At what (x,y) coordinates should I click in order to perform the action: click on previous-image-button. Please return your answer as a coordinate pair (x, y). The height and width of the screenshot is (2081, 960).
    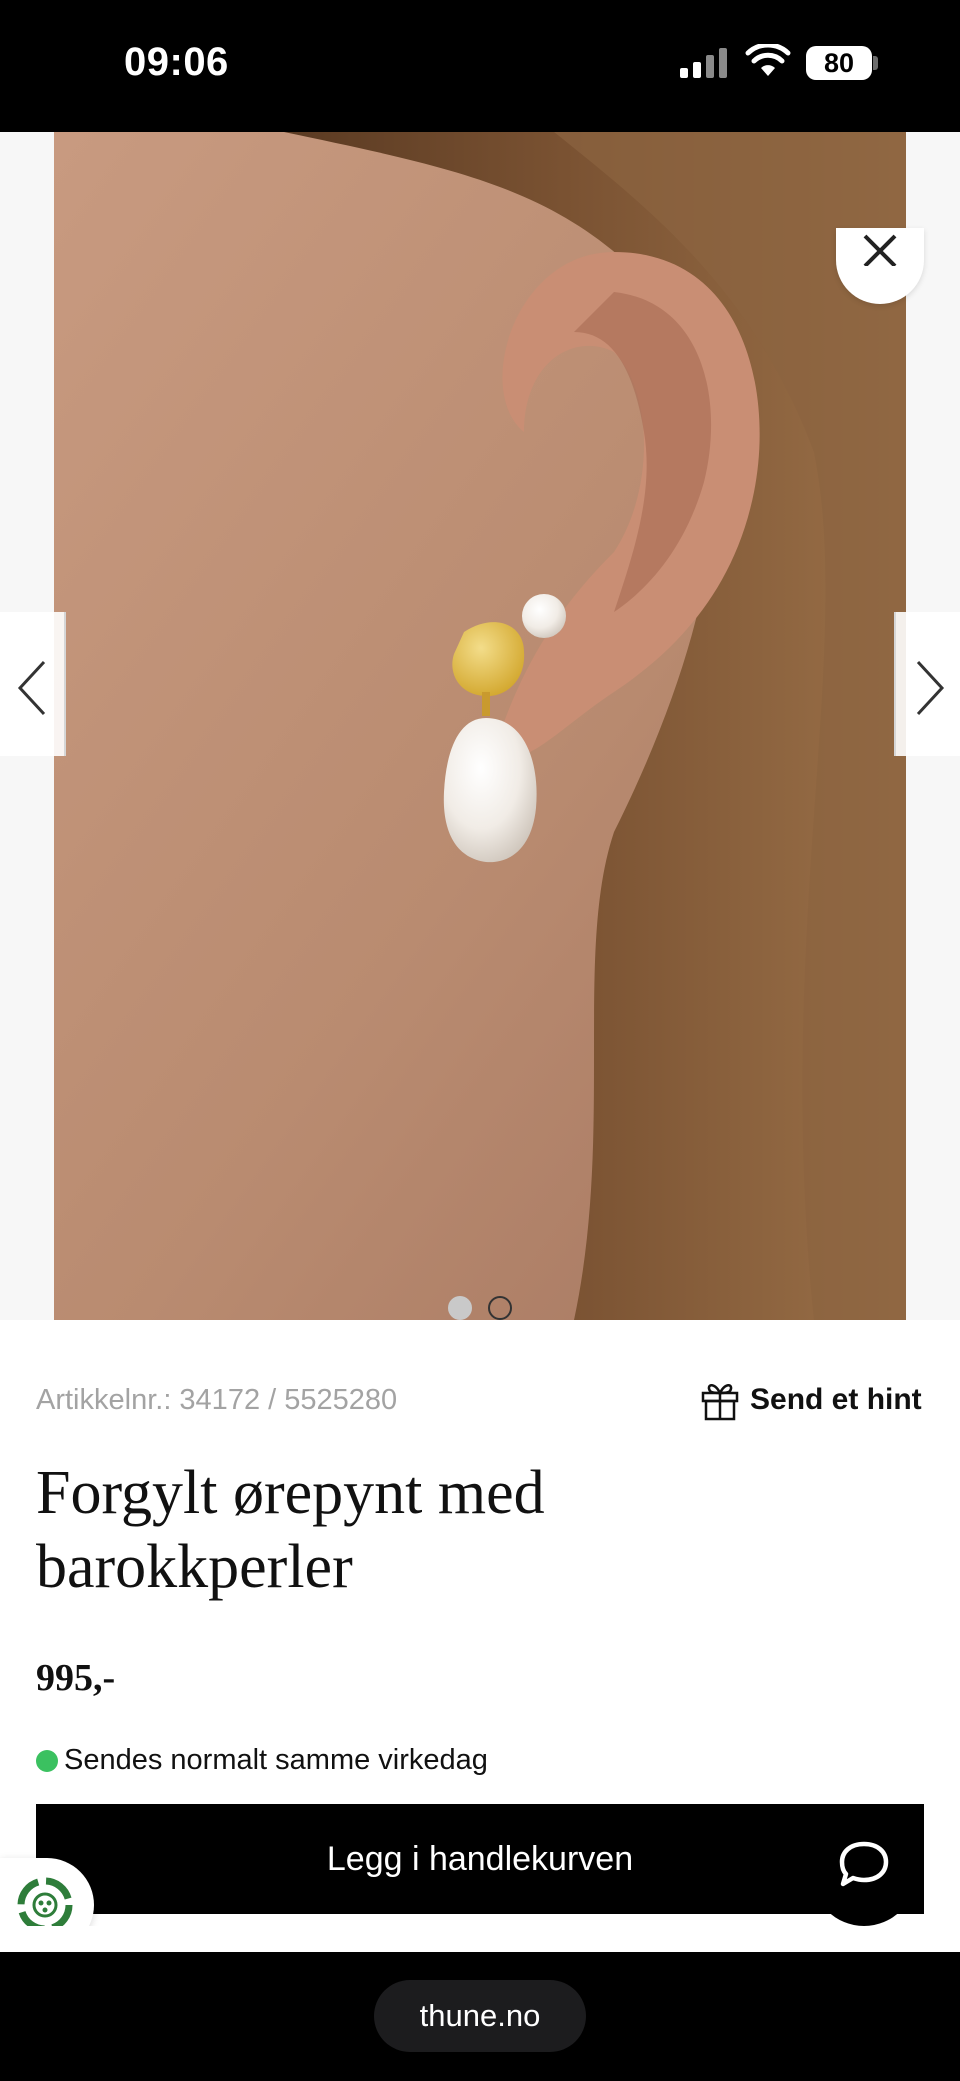
    Looking at the image, I should click on (33, 684).